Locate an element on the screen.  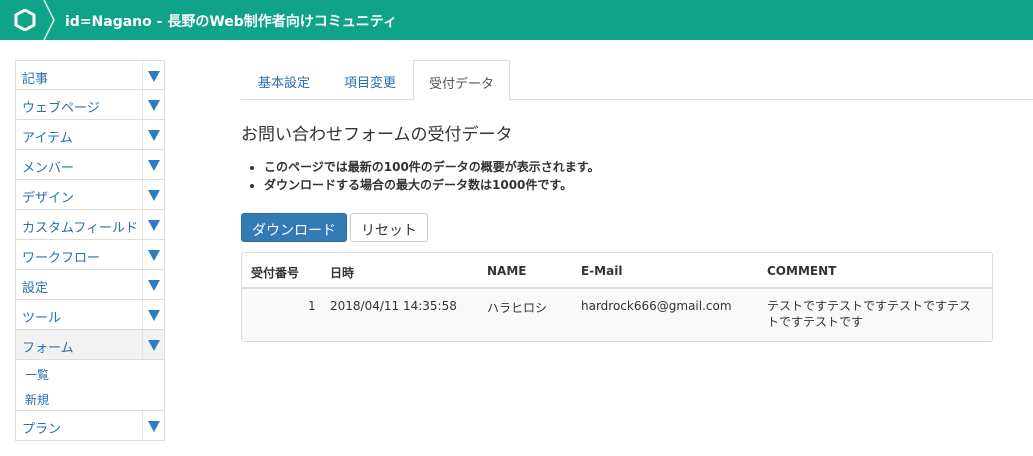
sidebar-item-items: アイテム is located at coordinates (90, 135).